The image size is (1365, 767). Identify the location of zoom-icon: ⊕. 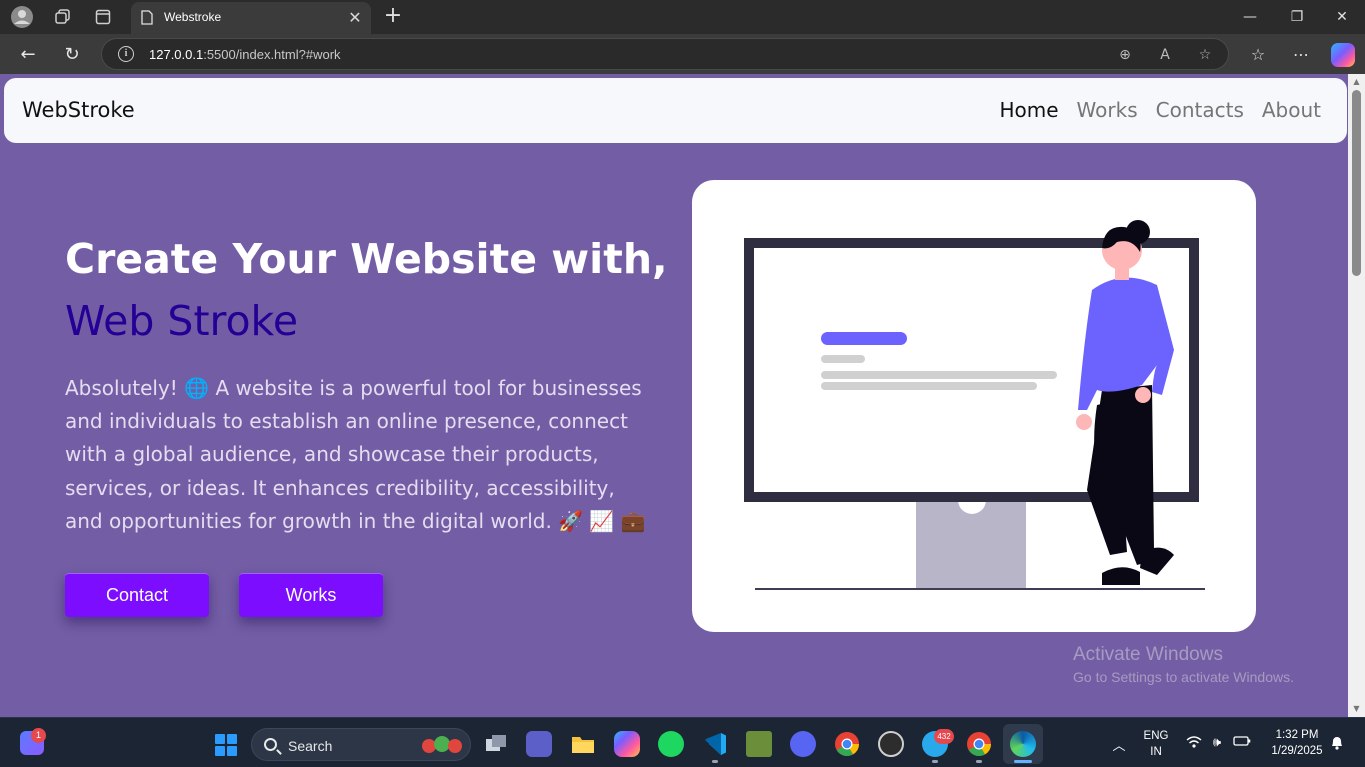
(1125, 55).